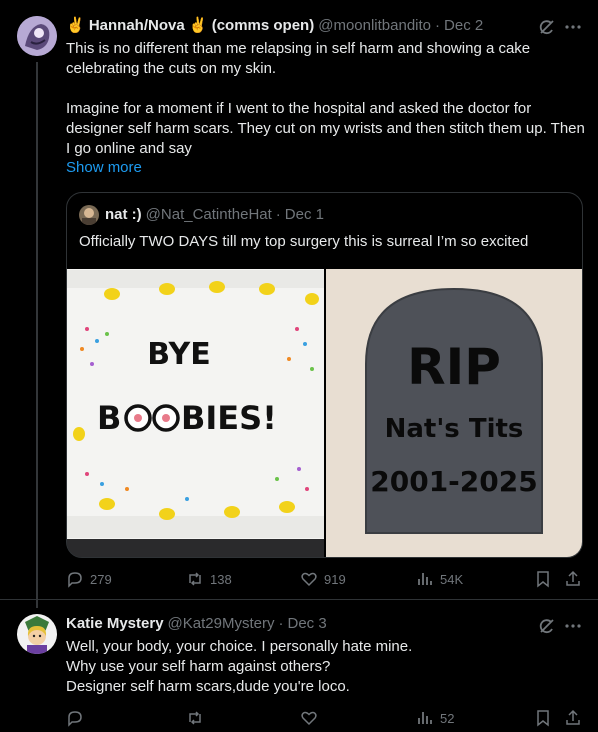  I want to click on repost-count: 138, so click(221, 579).